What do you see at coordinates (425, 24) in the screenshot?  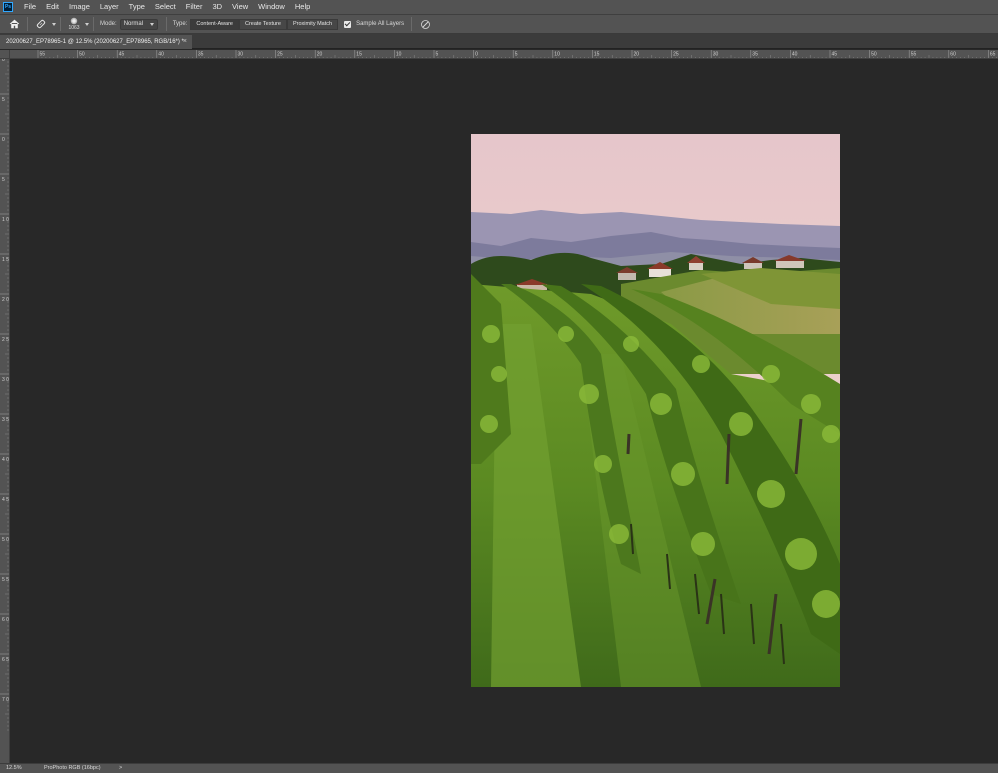 I see `pressure-size-icon` at bounding box center [425, 24].